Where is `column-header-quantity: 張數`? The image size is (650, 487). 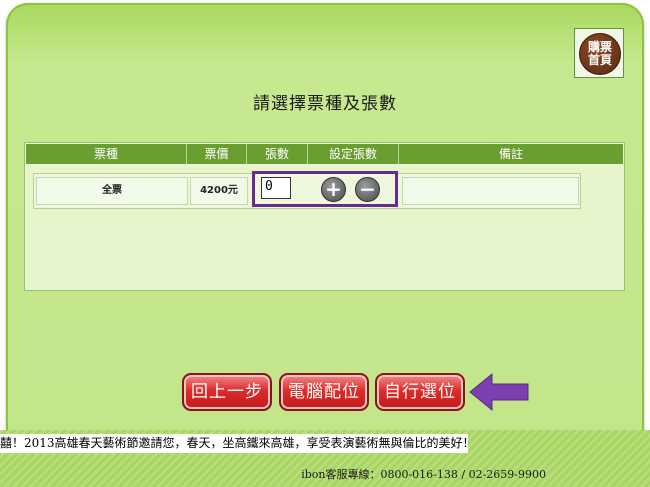
column-header-quantity: 張數 is located at coordinates (277, 154).